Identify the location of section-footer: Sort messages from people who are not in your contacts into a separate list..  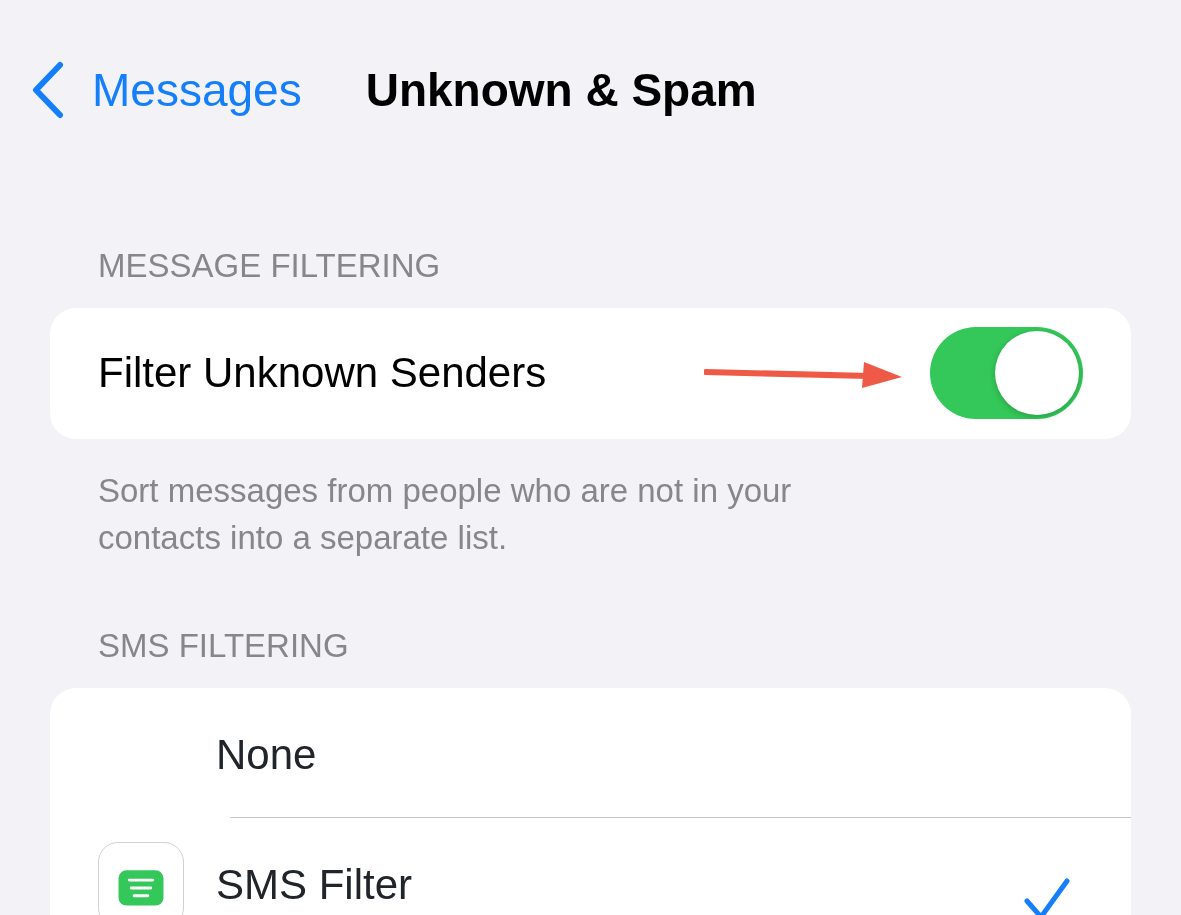
(500, 500).